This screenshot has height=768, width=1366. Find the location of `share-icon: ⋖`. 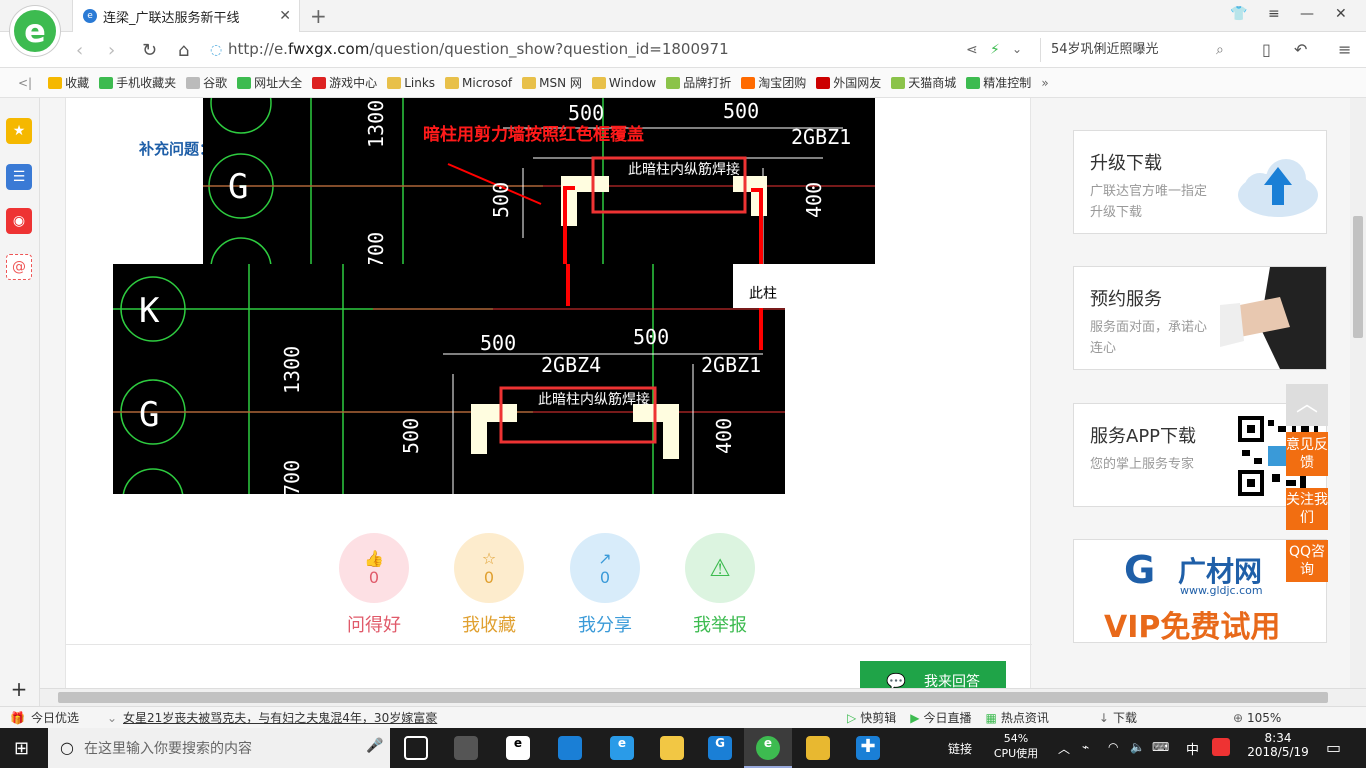

share-icon: ⋖ is located at coordinates (972, 50).